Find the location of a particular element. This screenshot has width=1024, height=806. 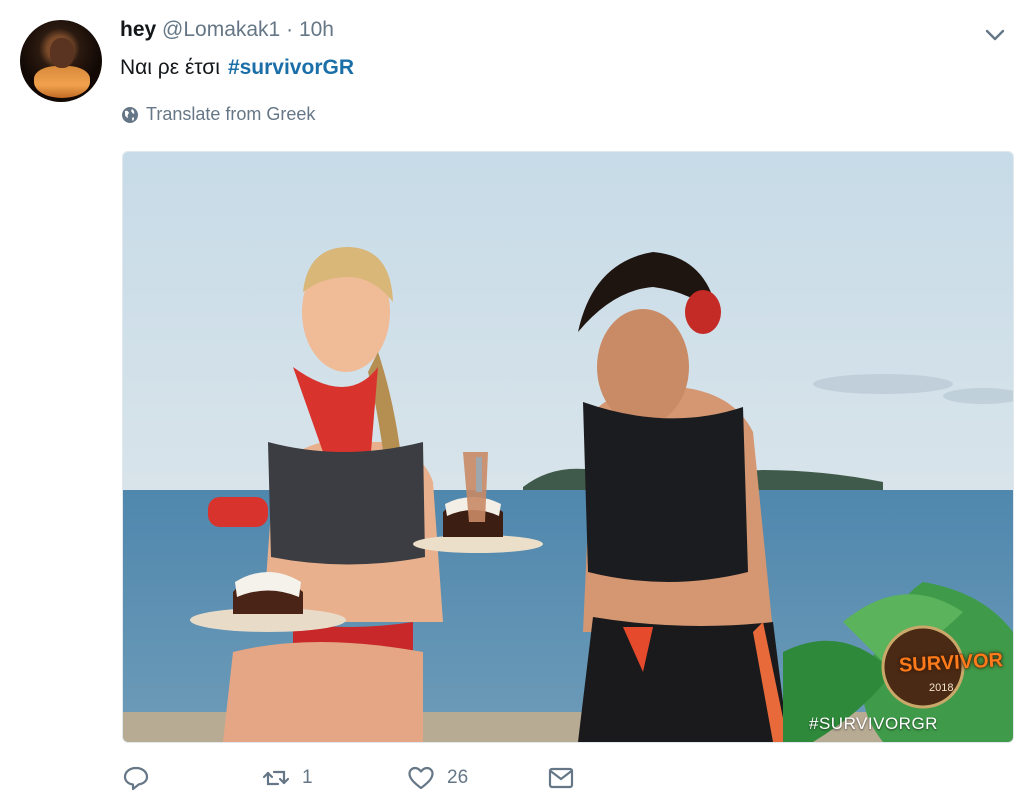

tweet-header: hey @Lomakak1 · 10h is located at coordinates (227, 30).